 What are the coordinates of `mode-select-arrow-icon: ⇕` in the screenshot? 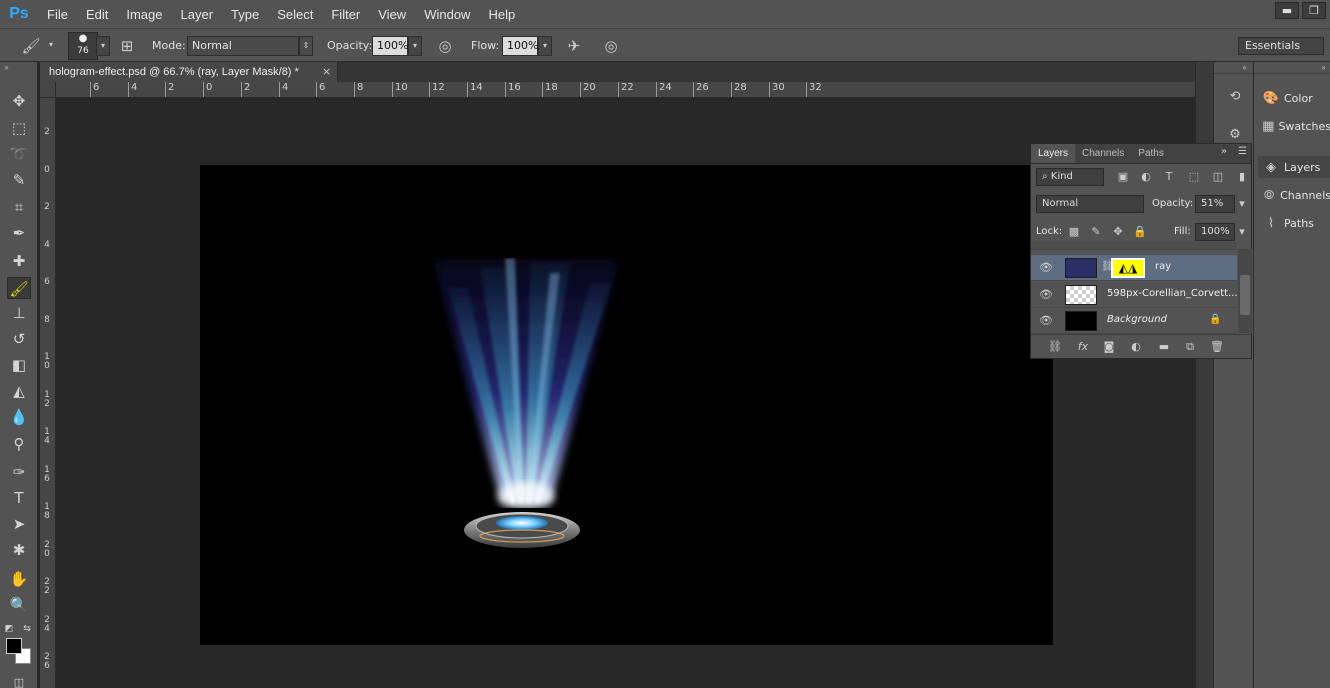 It's located at (306, 46).